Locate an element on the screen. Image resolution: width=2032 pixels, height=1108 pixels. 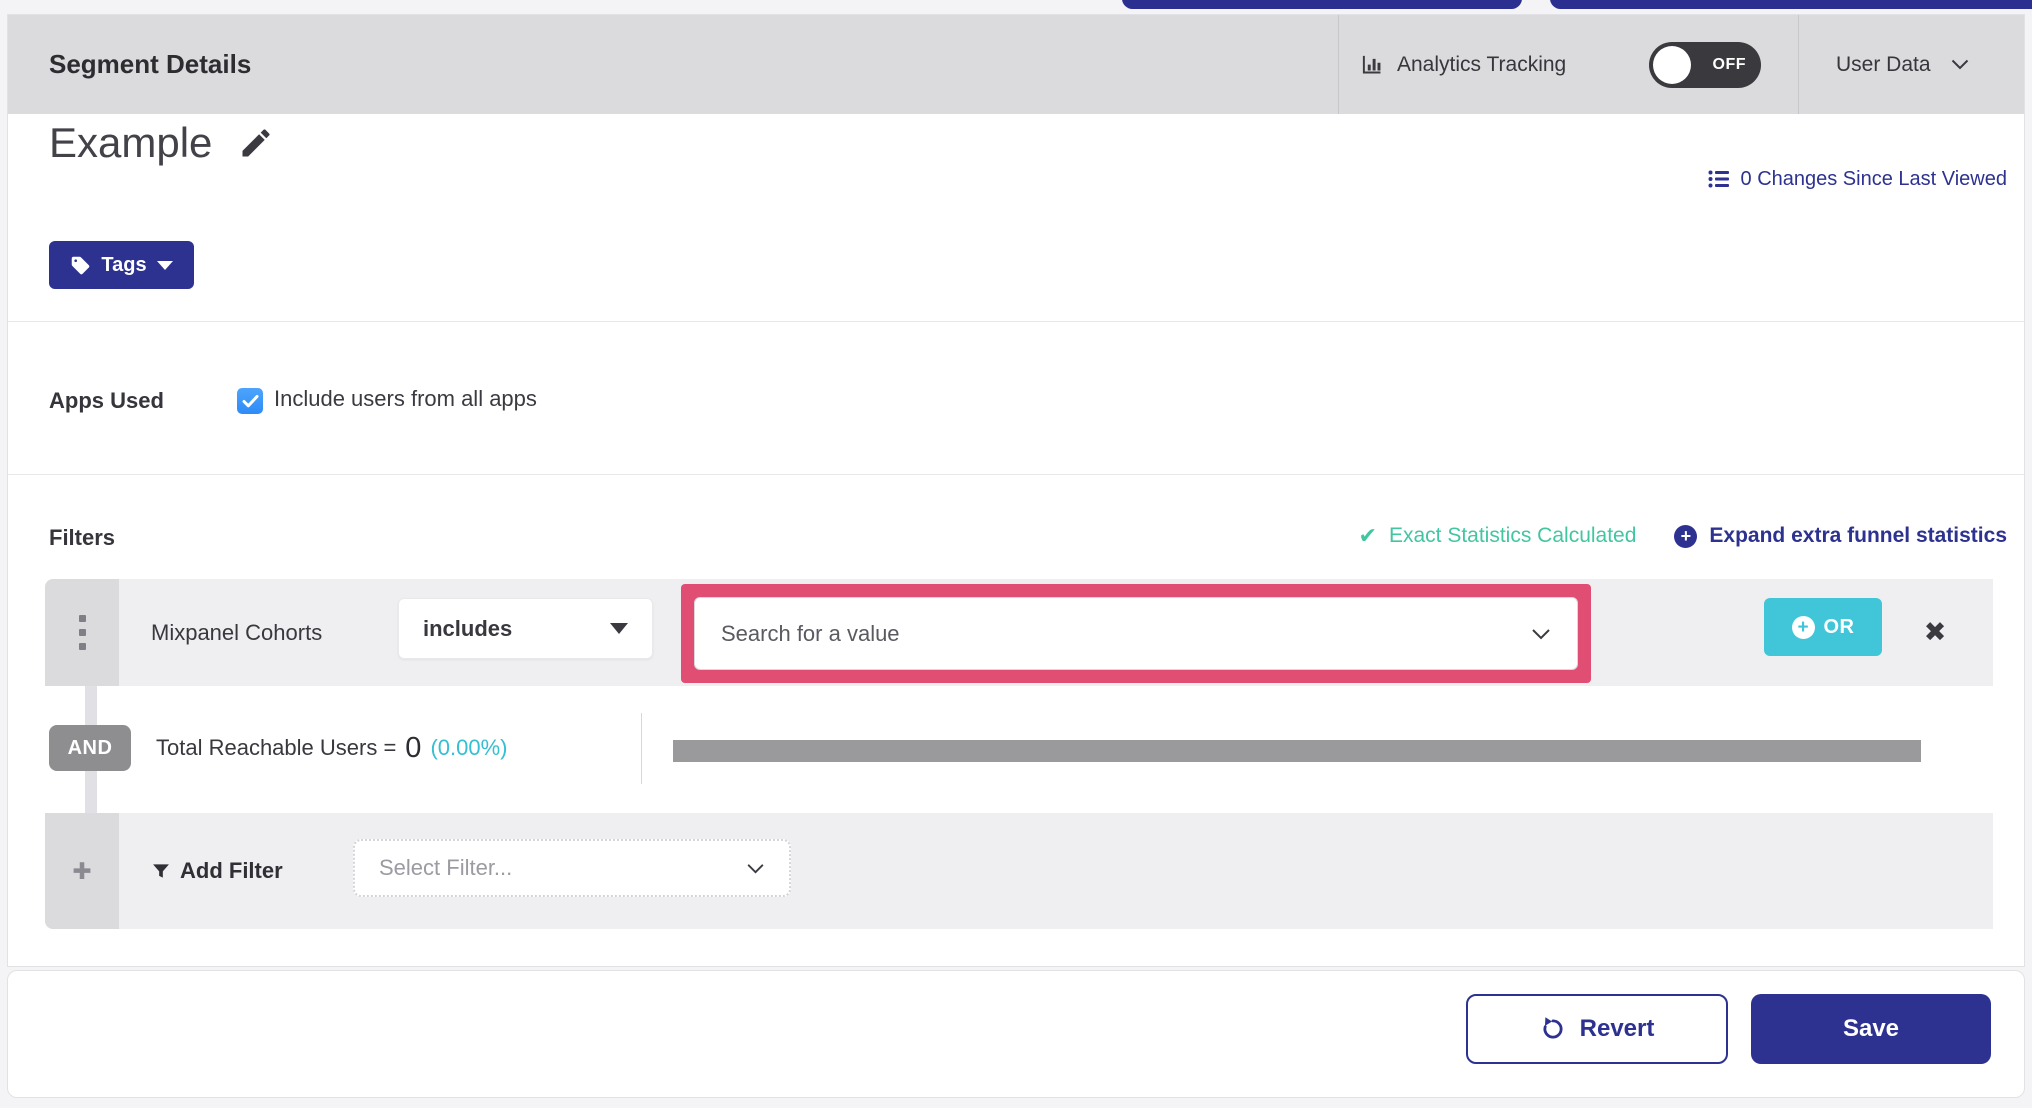
operator-value: includes is located at coordinates (468, 628).